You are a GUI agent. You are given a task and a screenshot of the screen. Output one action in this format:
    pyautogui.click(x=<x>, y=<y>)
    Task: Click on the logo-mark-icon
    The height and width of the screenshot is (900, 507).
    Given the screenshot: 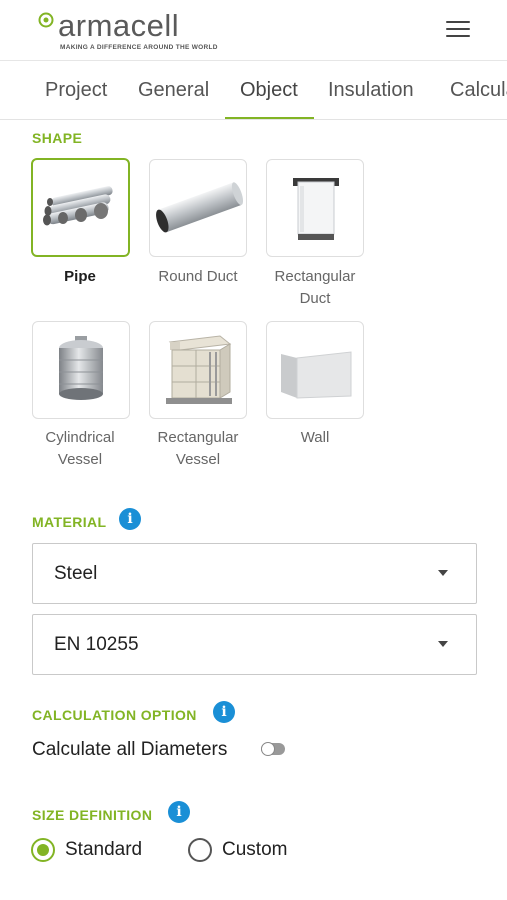 What is the action you would take?
    pyautogui.click(x=46, y=20)
    